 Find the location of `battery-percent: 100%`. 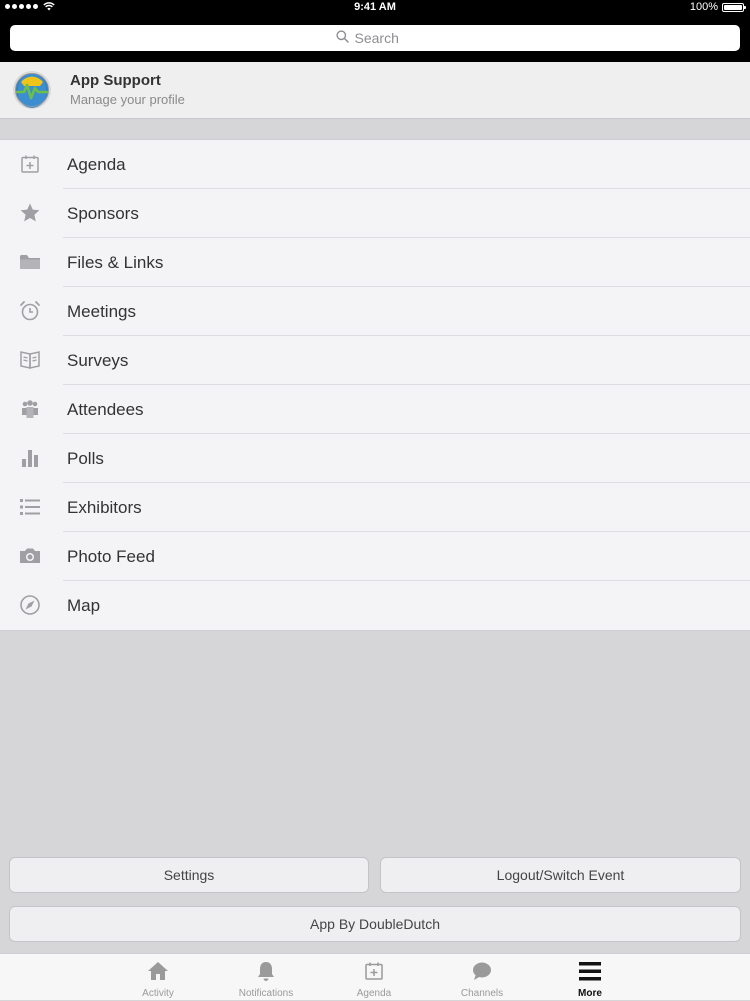

battery-percent: 100% is located at coordinates (703, 7).